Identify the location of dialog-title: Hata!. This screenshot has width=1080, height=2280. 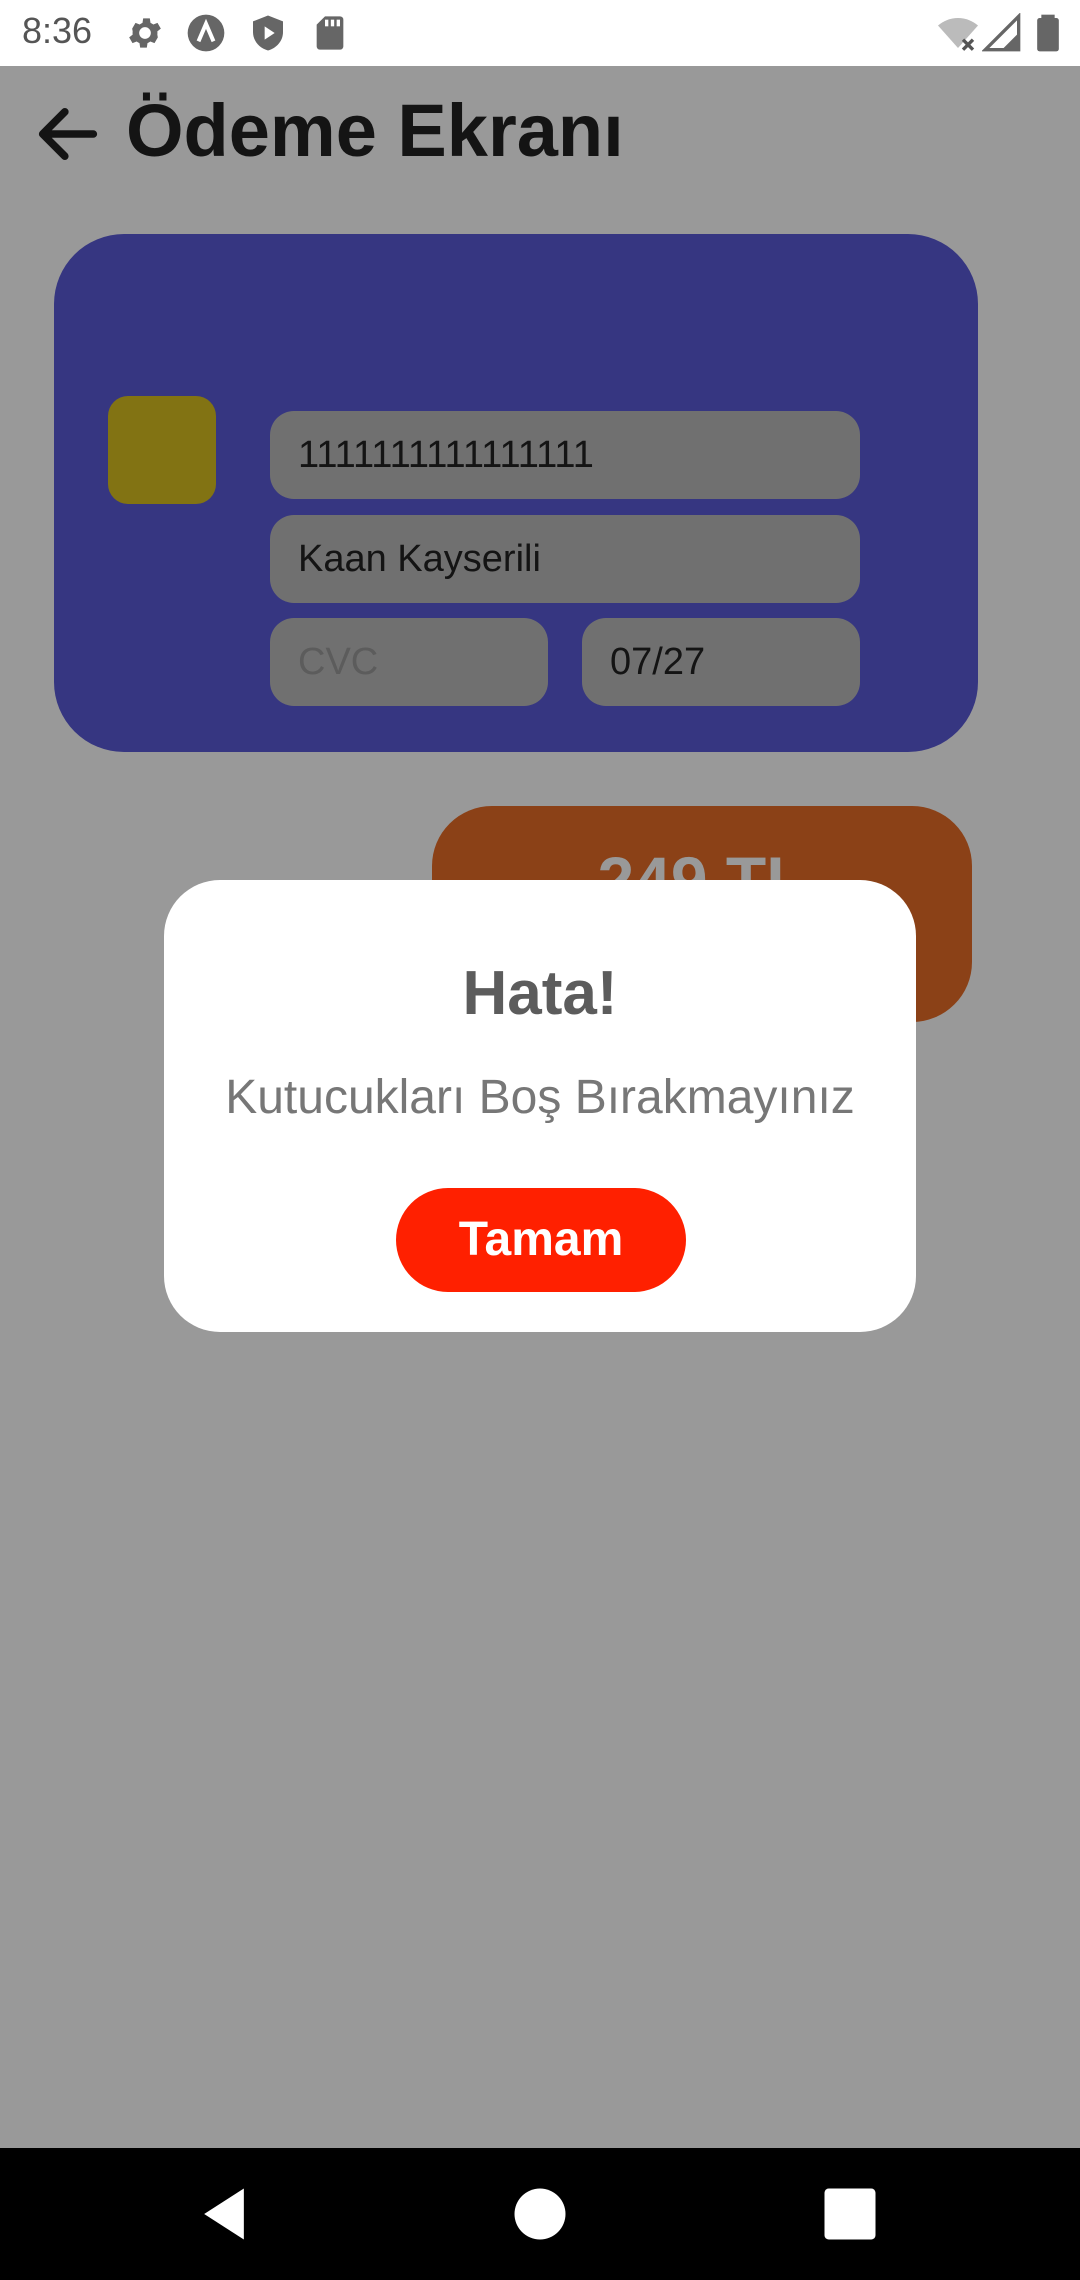
(540, 993).